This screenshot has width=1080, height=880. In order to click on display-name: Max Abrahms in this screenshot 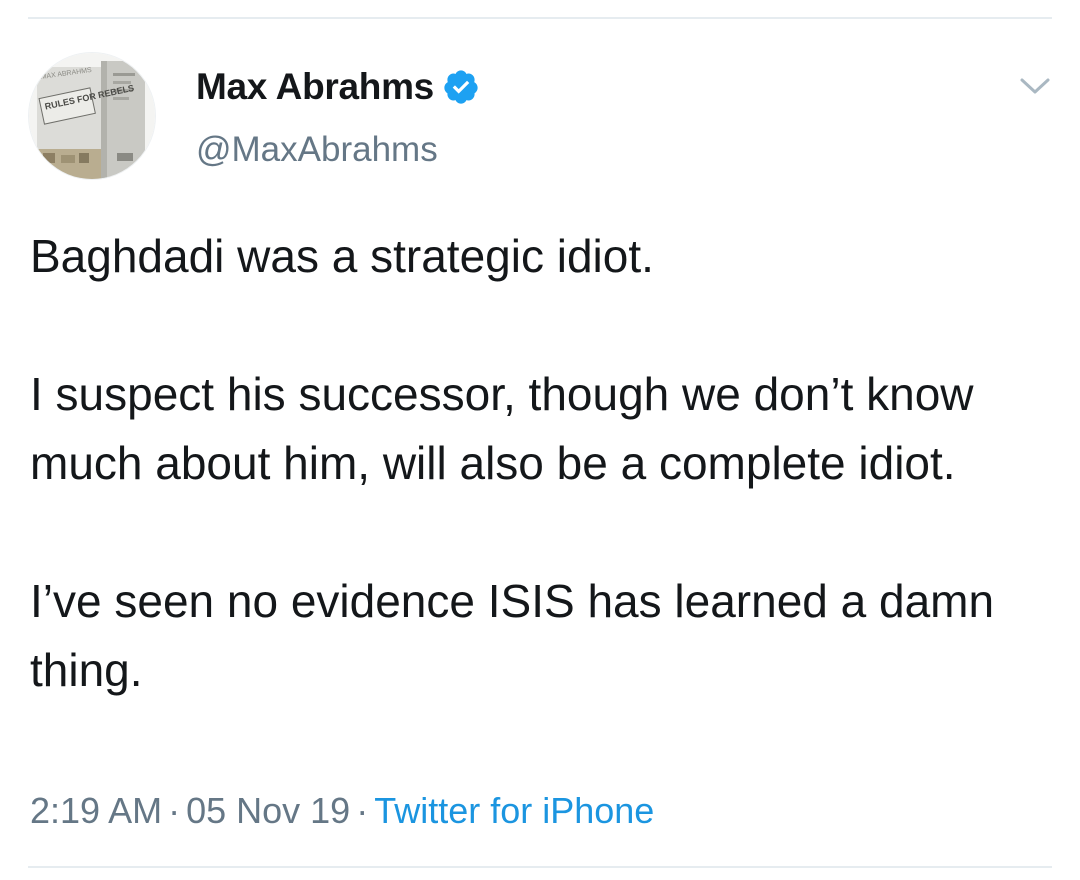, I will do `click(315, 87)`.